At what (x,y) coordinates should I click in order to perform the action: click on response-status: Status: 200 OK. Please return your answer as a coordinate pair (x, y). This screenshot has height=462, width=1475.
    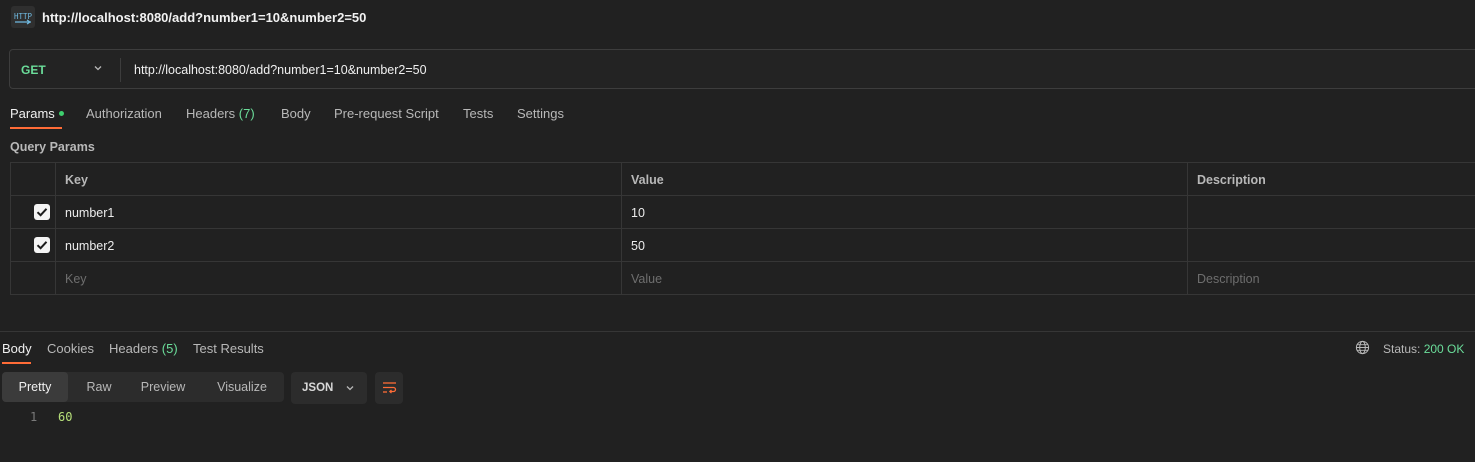
    Looking at the image, I should click on (1423, 349).